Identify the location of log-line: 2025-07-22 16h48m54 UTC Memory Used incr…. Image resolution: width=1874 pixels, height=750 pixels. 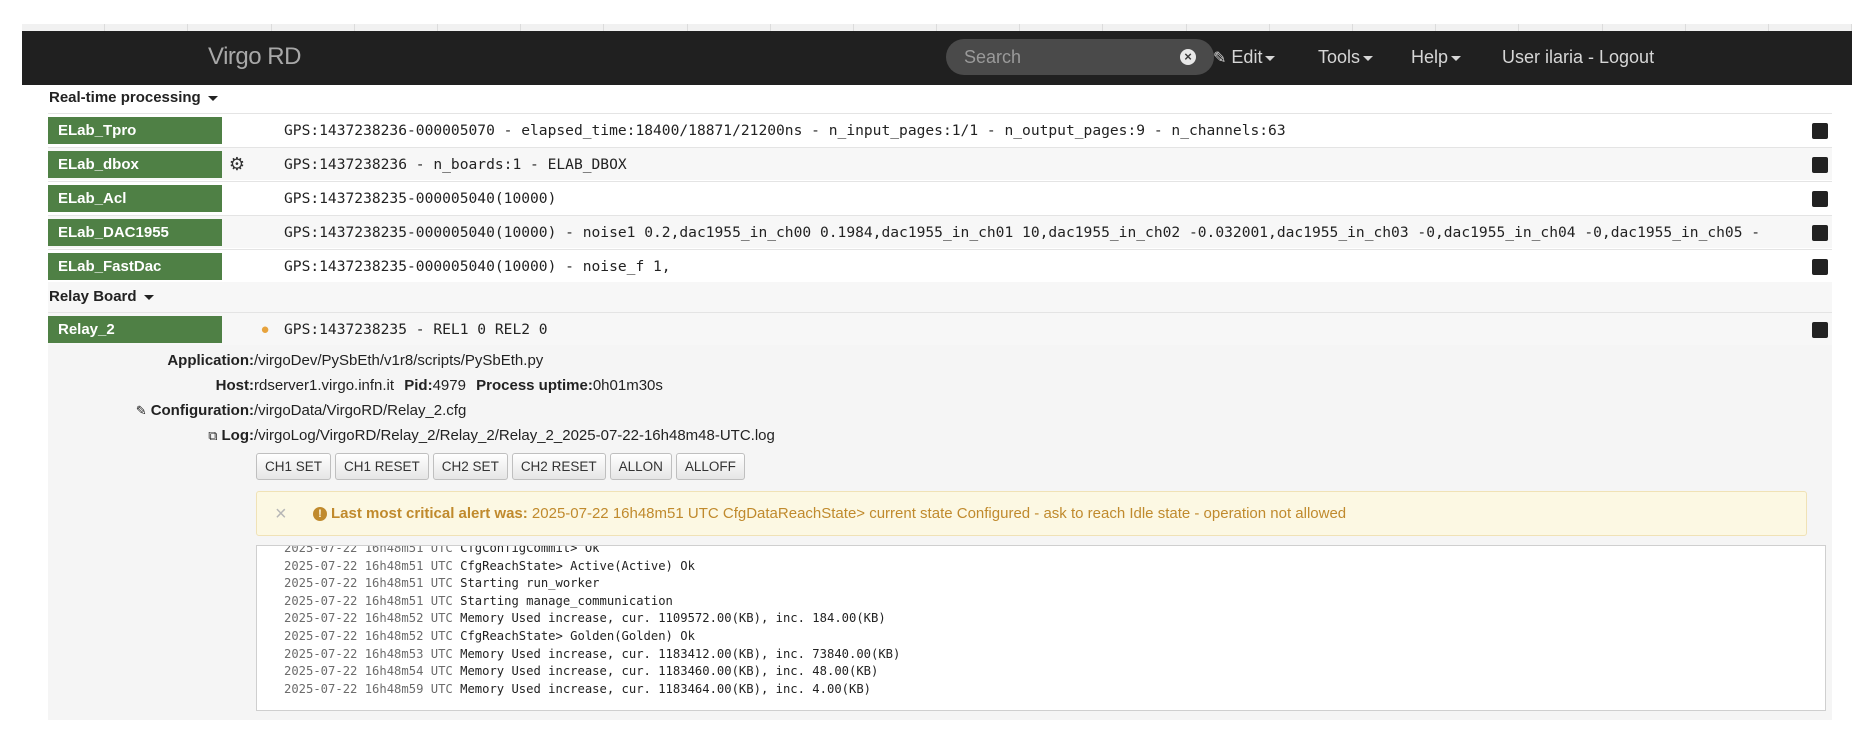
(581, 671).